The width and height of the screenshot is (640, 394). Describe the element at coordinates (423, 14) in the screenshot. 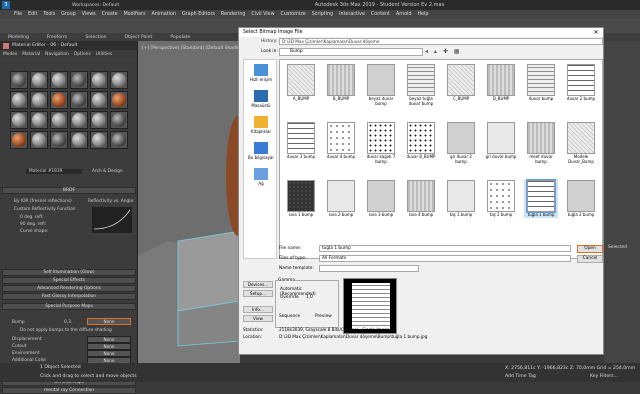

I see `menu-item-16: Help` at that location.